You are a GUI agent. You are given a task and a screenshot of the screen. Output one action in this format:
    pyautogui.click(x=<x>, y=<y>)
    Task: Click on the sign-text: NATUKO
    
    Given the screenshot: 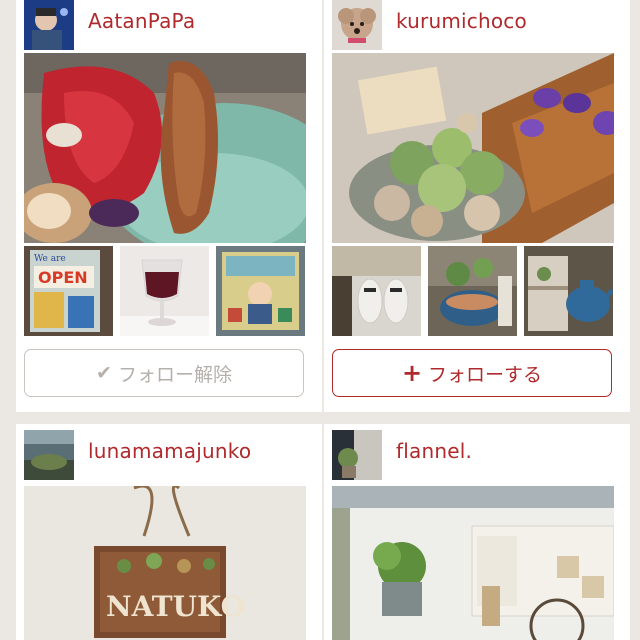 What is the action you would take?
    pyautogui.click(x=175, y=606)
    